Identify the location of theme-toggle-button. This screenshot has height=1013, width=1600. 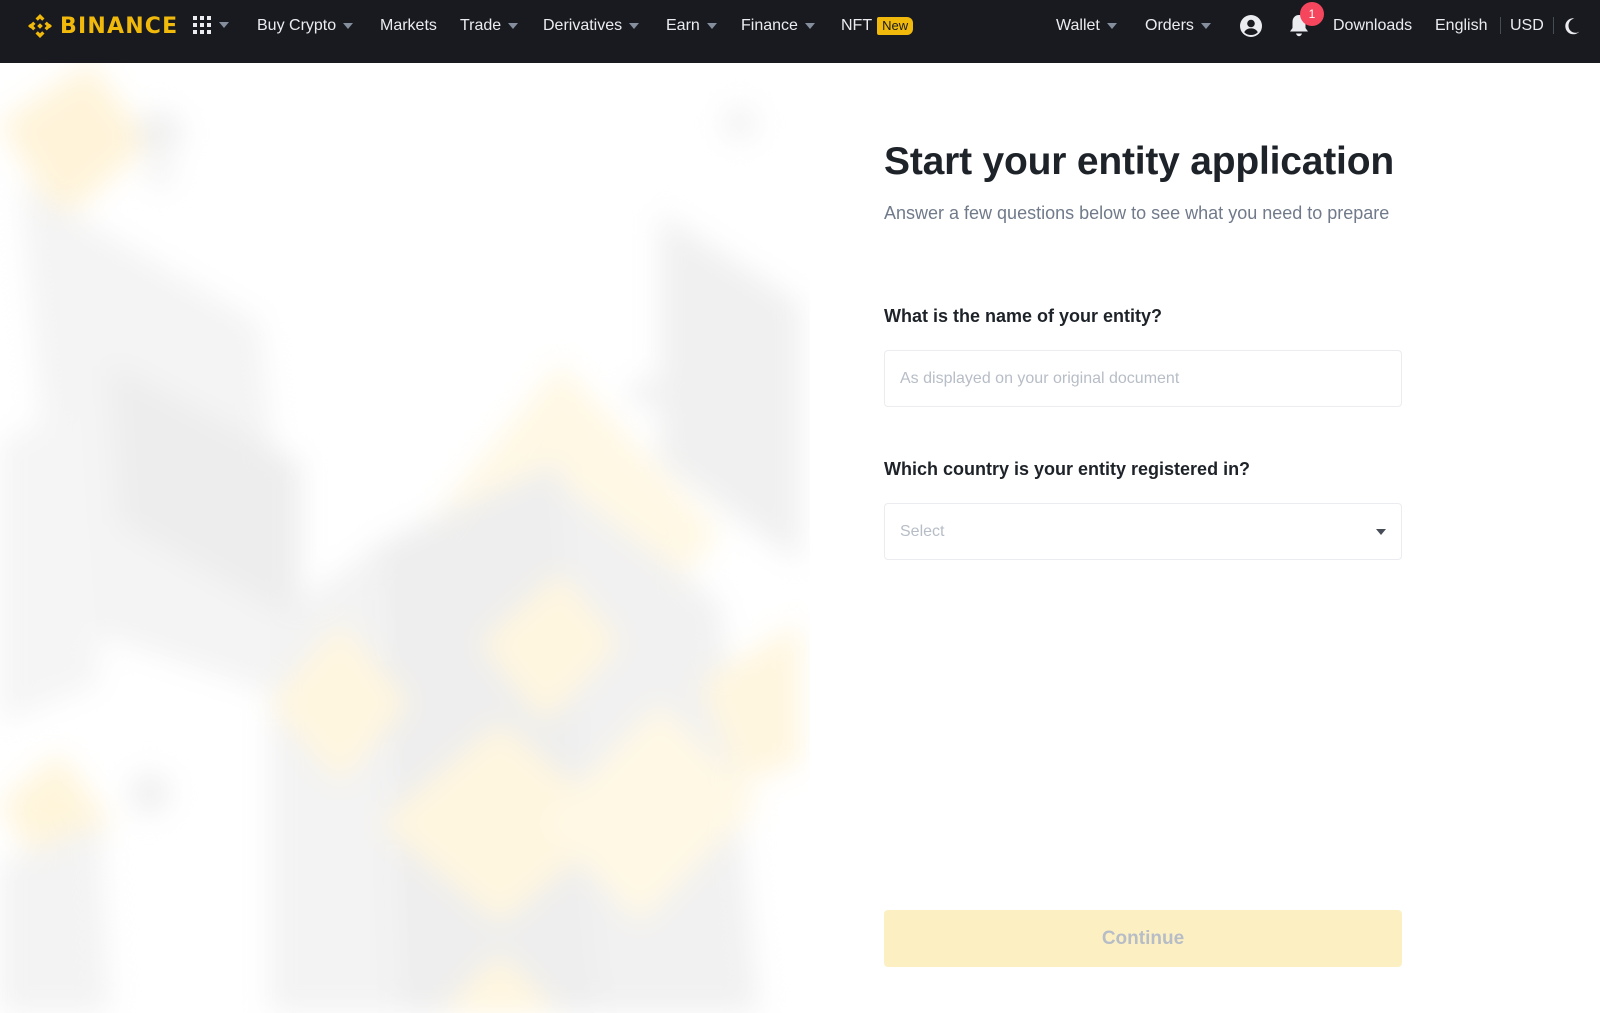
(1572, 28).